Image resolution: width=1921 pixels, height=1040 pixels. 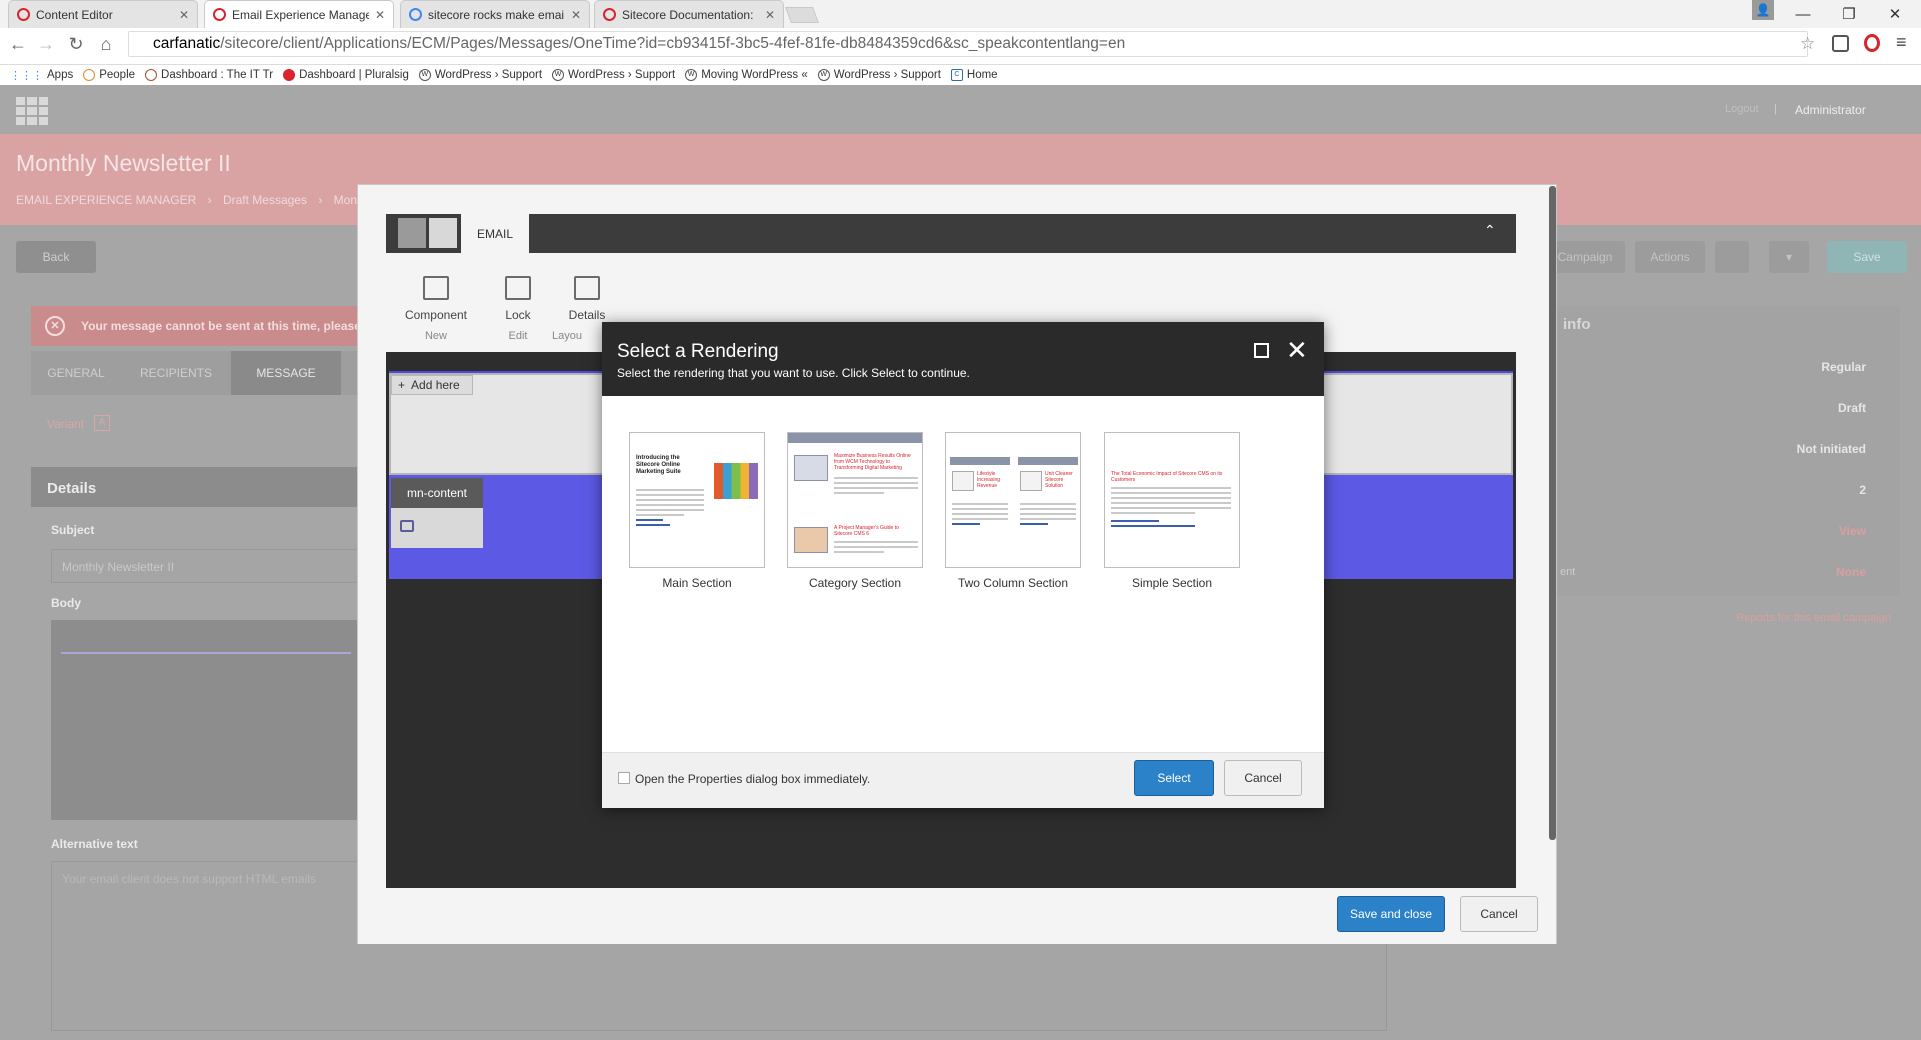 What do you see at coordinates (960, 109) in the screenshot?
I see `app-topbar` at bounding box center [960, 109].